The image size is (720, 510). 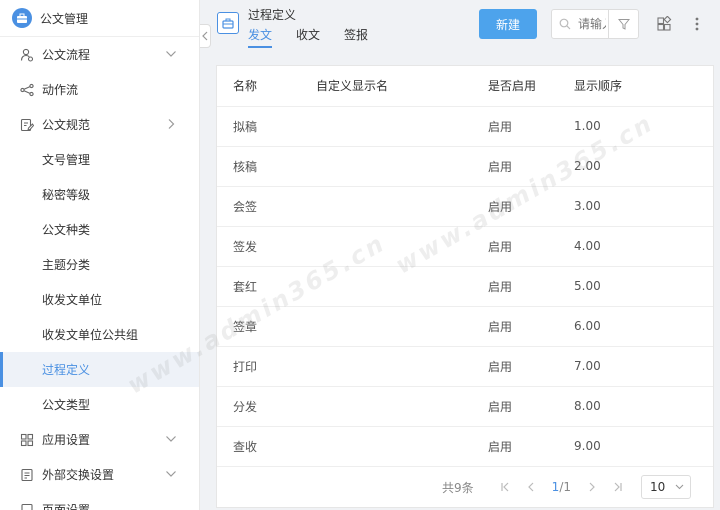 I want to click on grid-icon, so click(x=27, y=440).